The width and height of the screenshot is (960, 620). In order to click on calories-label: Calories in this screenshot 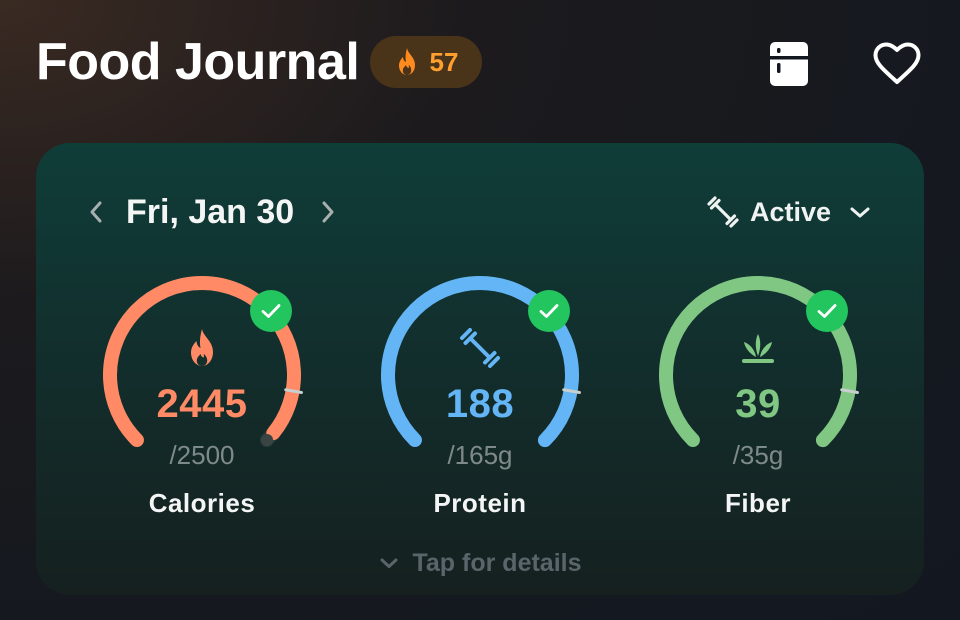, I will do `click(202, 503)`.